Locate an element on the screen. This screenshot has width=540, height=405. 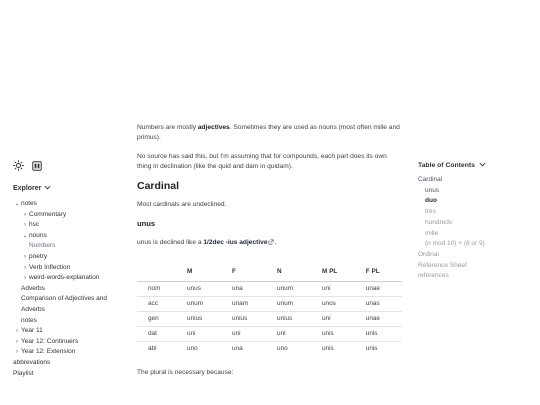
sun-icon is located at coordinates (18, 165).